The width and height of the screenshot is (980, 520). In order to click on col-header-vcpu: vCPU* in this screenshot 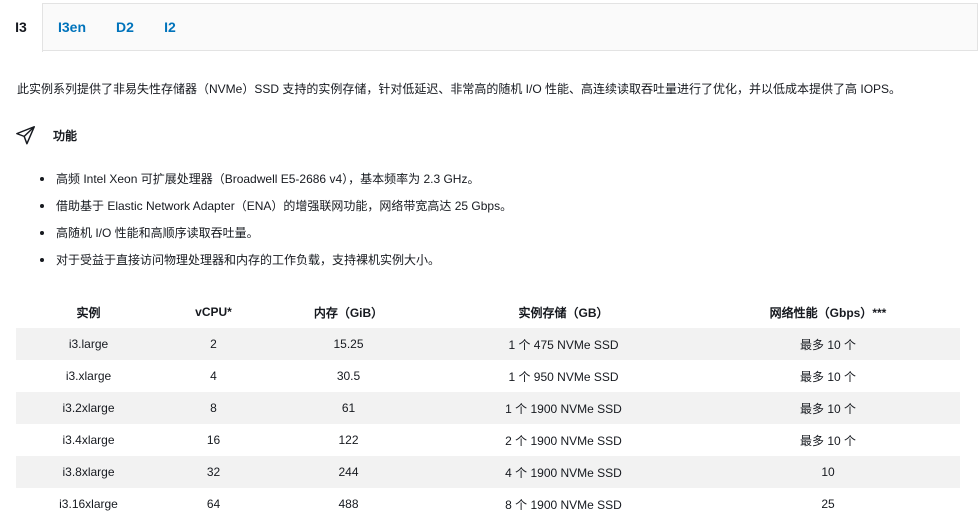, I will do `click(213, 312)`.